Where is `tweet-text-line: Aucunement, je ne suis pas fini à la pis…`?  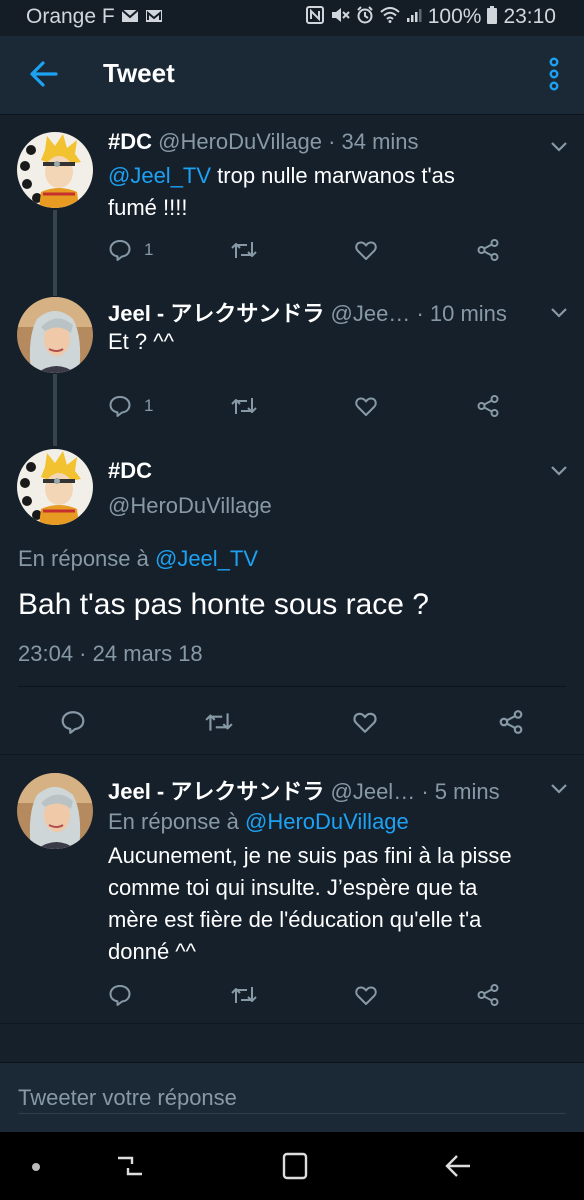
tweet-text-line: Aucunement, je ne suis pas fini à la pis… is located at coordinates (310, 855).